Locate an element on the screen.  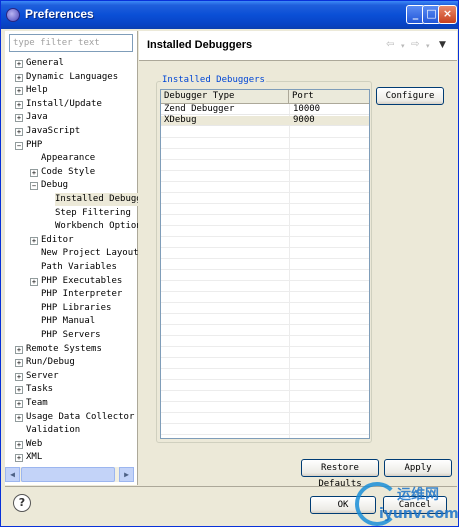
tree-item-label: PHP Manual is located at coordinates (68, 321).